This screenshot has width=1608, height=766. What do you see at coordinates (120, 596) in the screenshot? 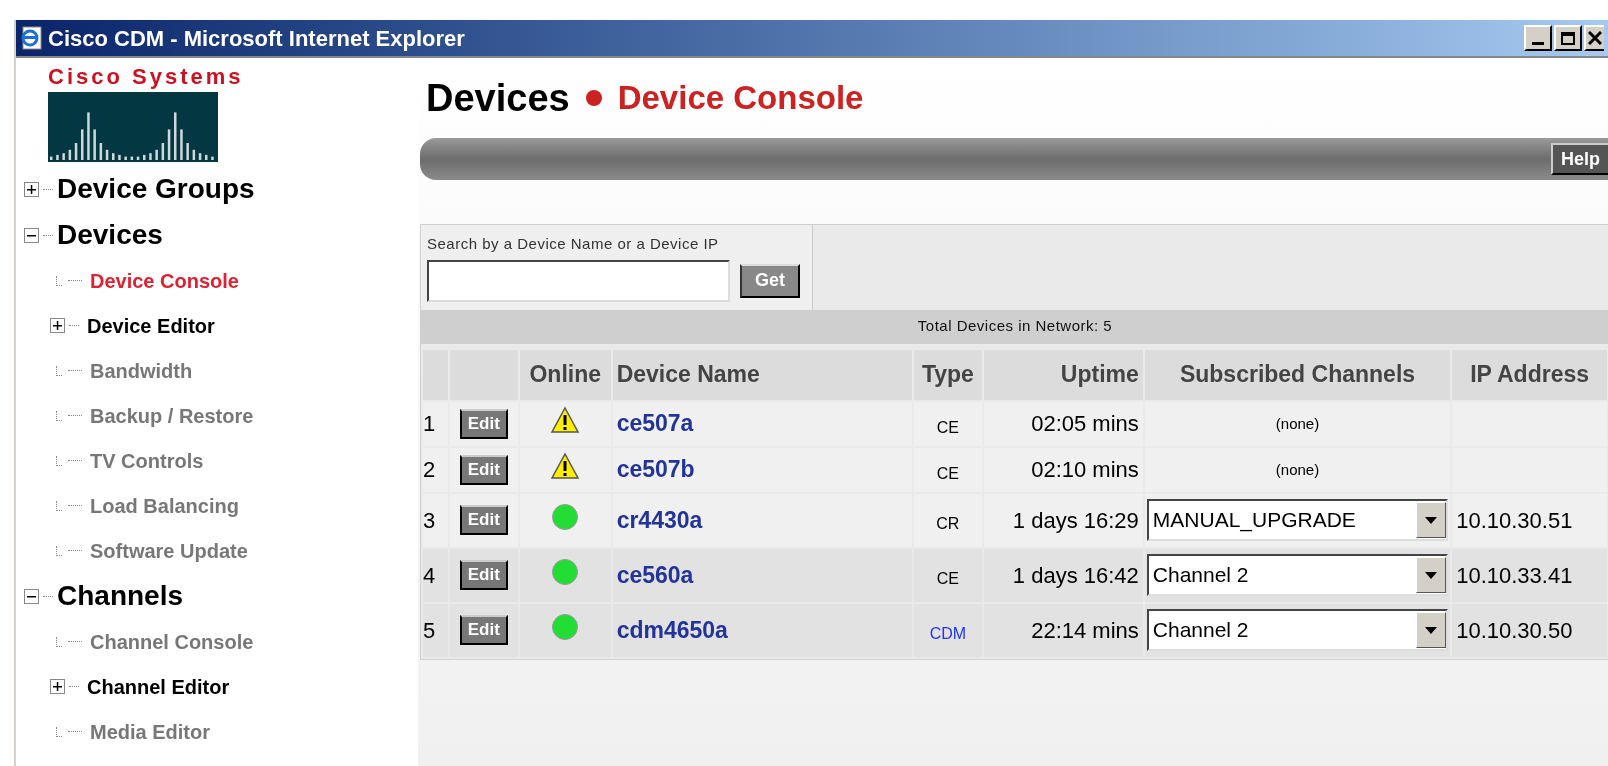
I see `tree-item: Channels` at bounding box center [120, 596].